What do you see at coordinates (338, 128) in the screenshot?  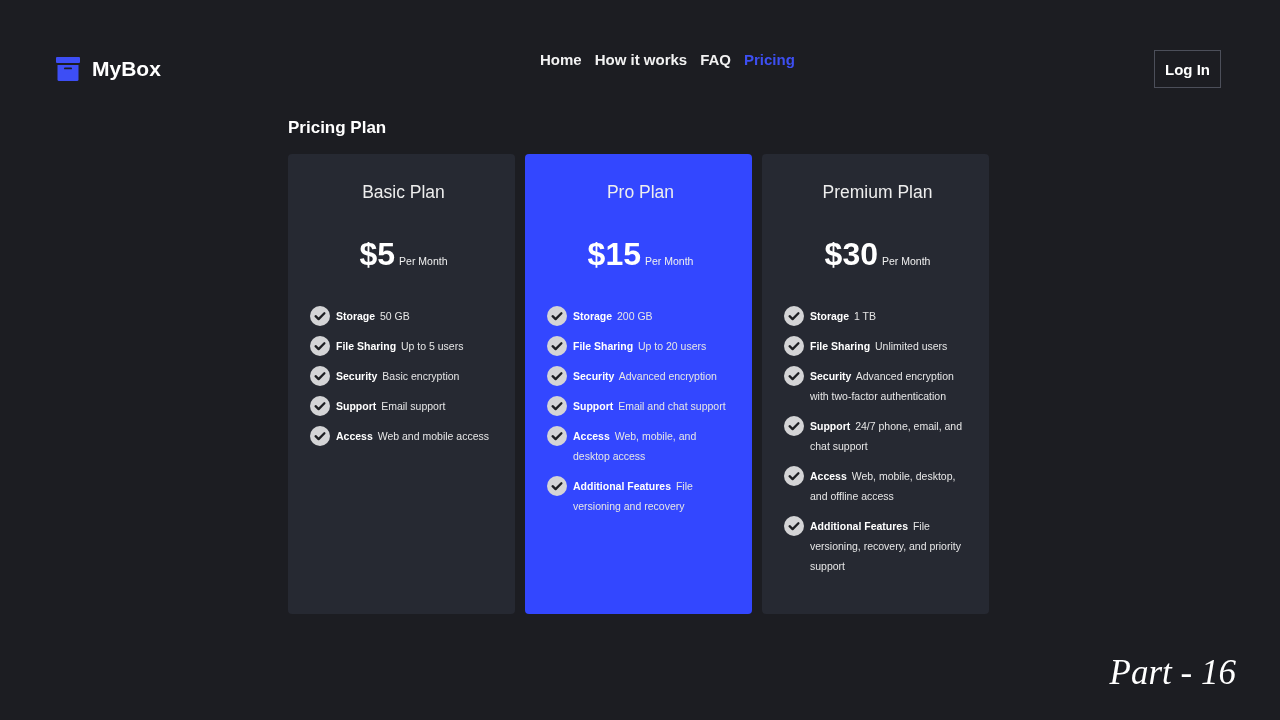 I see `section-title: Pricing Plan` at bounding box center [338, 128].